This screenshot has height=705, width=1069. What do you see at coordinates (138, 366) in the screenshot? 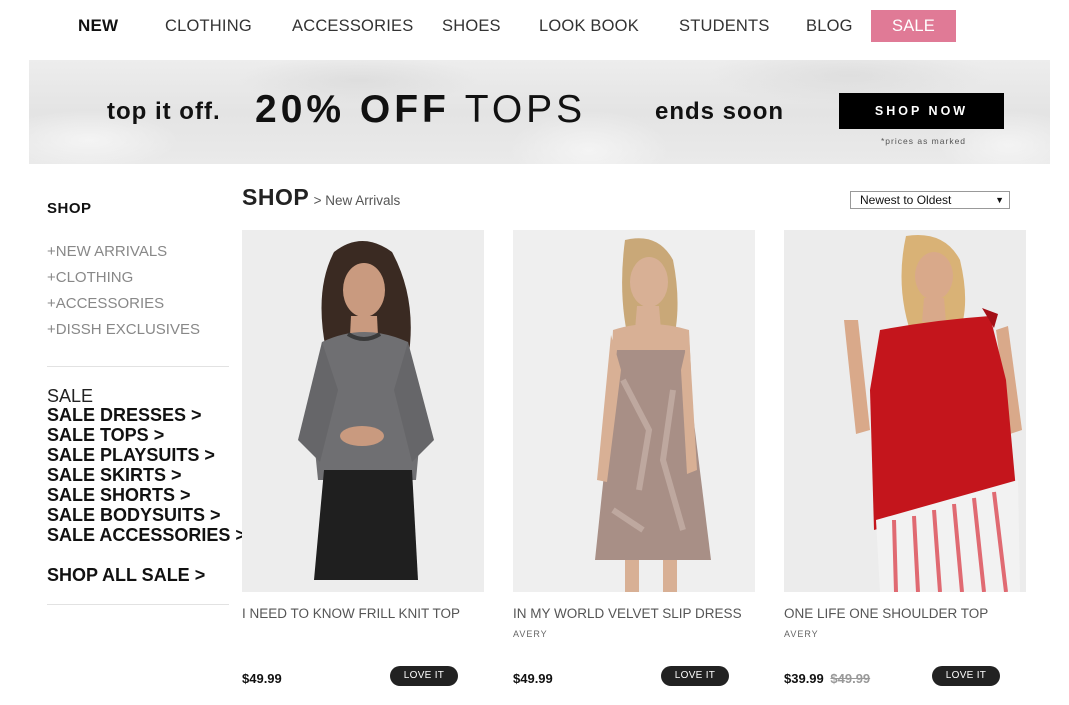
I see `sidebar-divider` at bounding box center [138, 366].